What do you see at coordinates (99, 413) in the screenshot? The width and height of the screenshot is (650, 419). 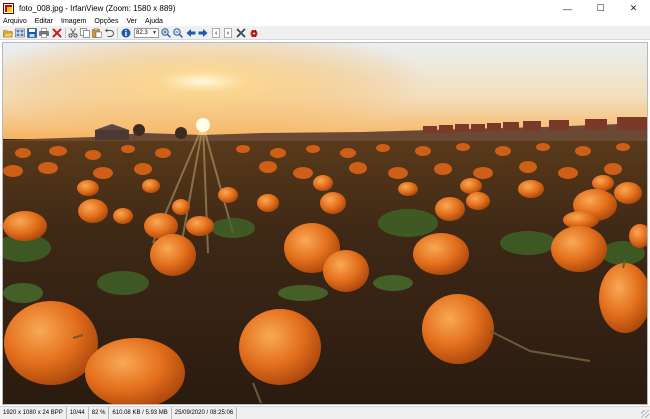 I see `status-zoom: 82 %` at bounding box center [99, 413].